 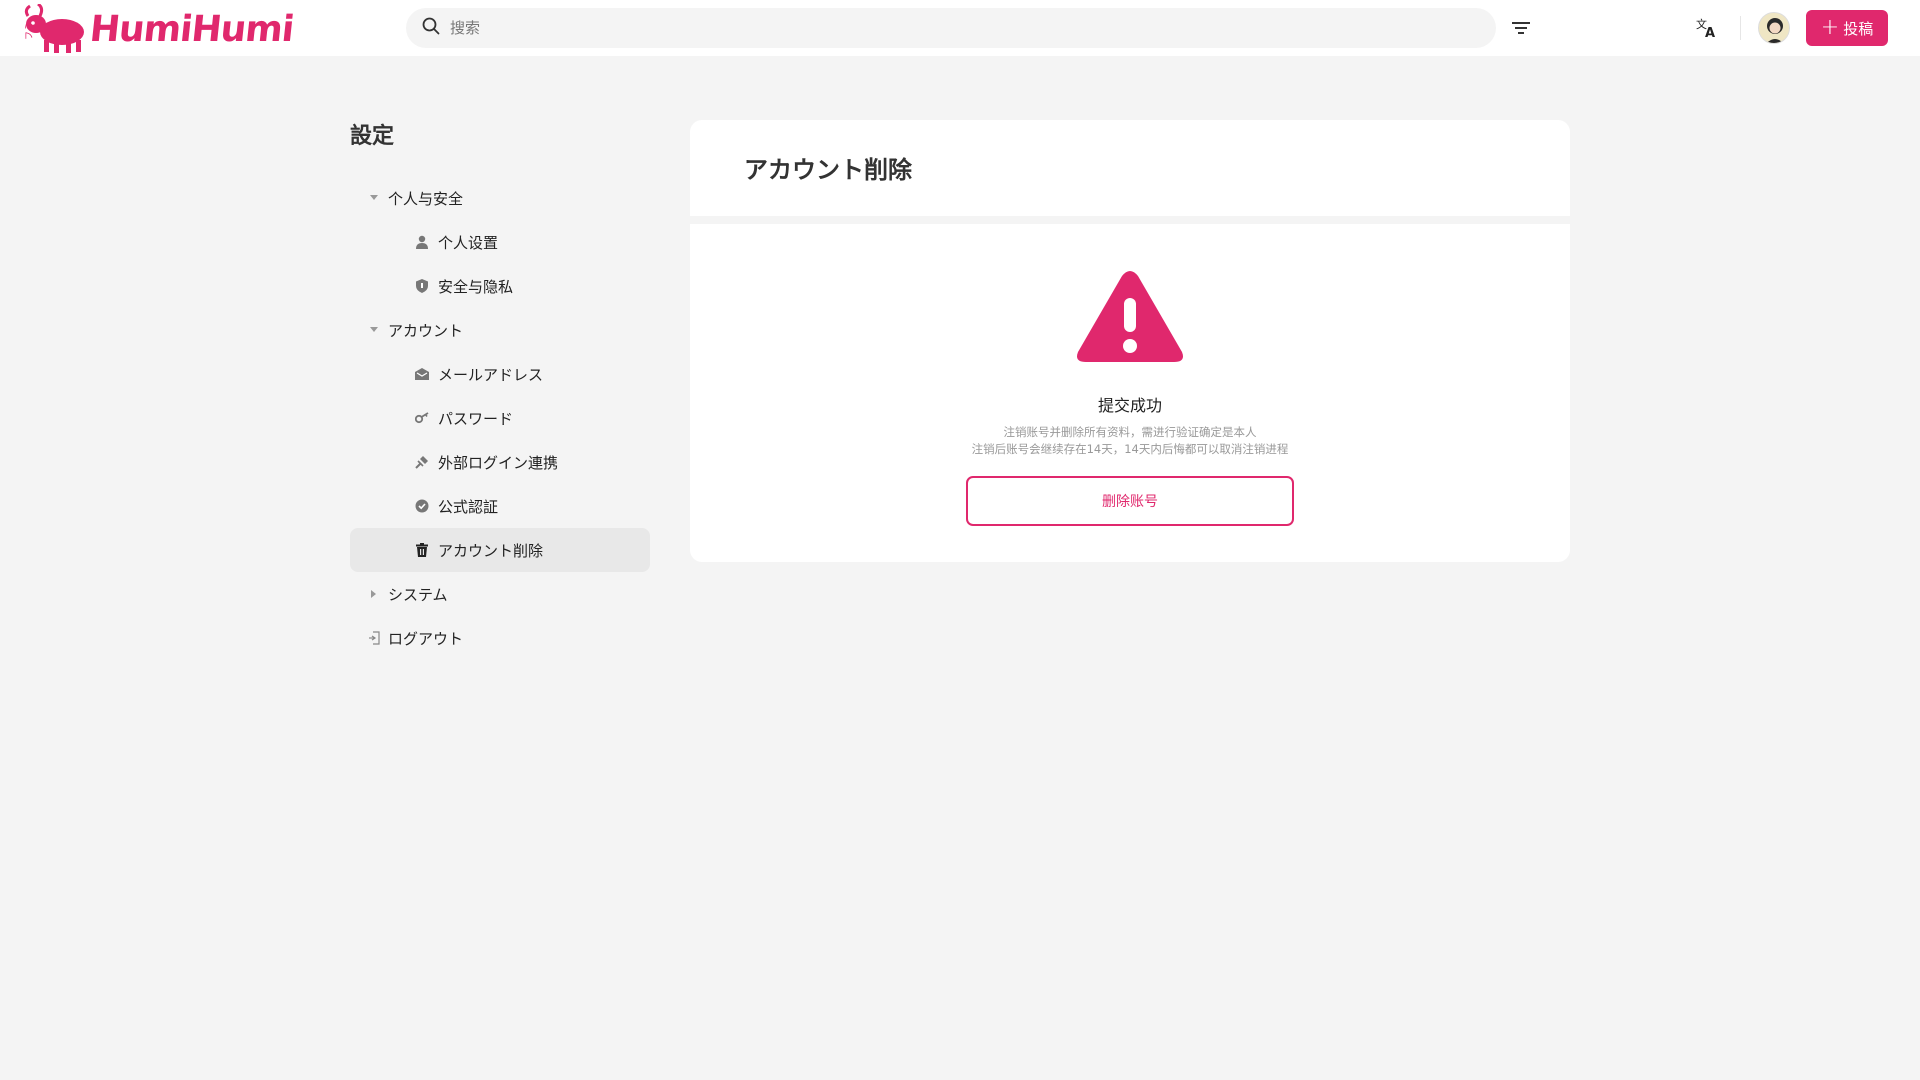 I want to click on svg-text: フミ, so click(x=30, y=31).